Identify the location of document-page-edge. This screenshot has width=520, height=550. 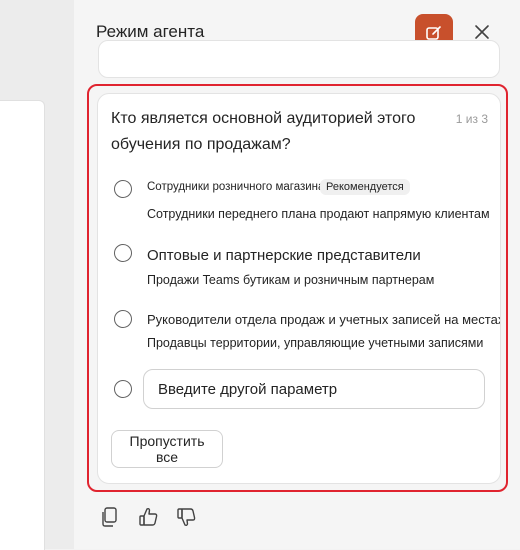
(22, 325).